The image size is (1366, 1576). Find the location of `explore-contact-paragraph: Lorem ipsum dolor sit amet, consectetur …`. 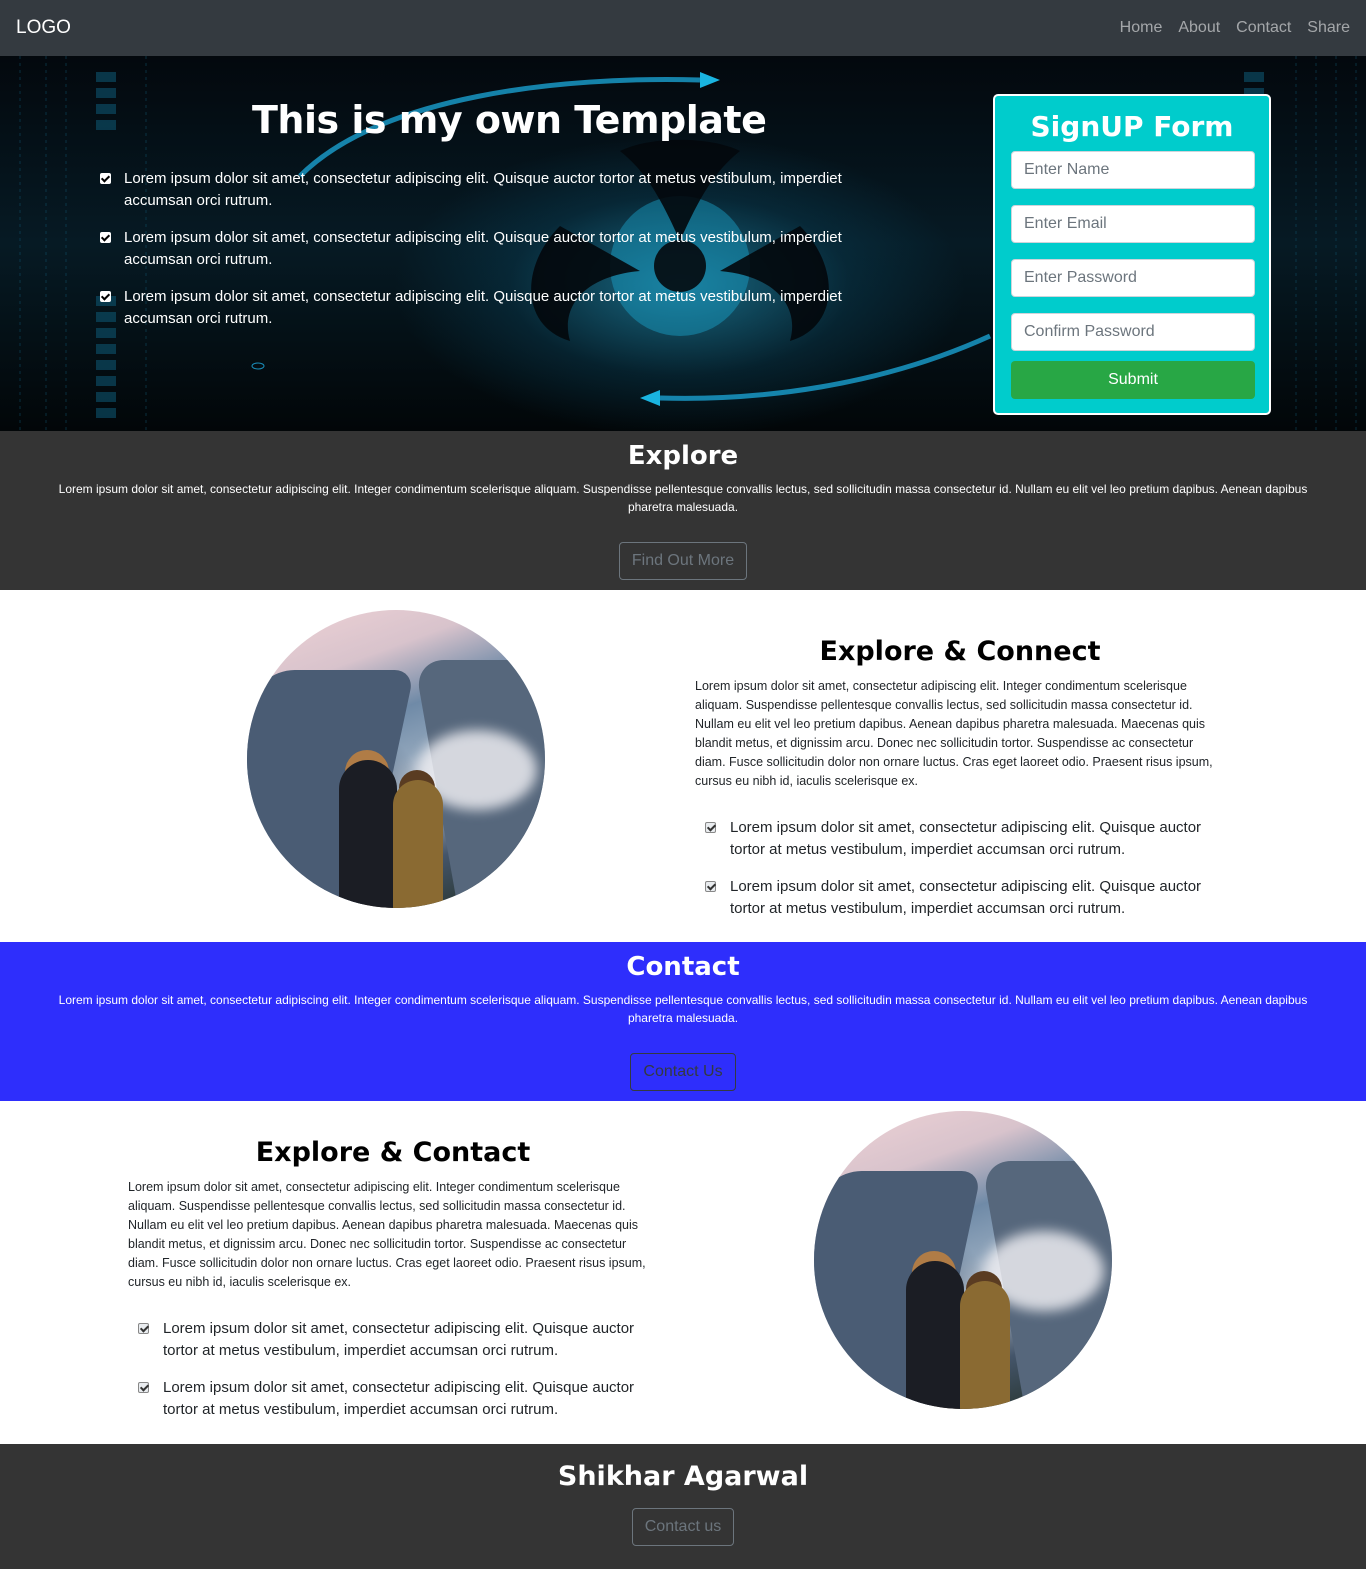

explore-contact-paragraph: Lorem ipsum dolor sit amet, consectetur … is located at coordinates (387, 1234).